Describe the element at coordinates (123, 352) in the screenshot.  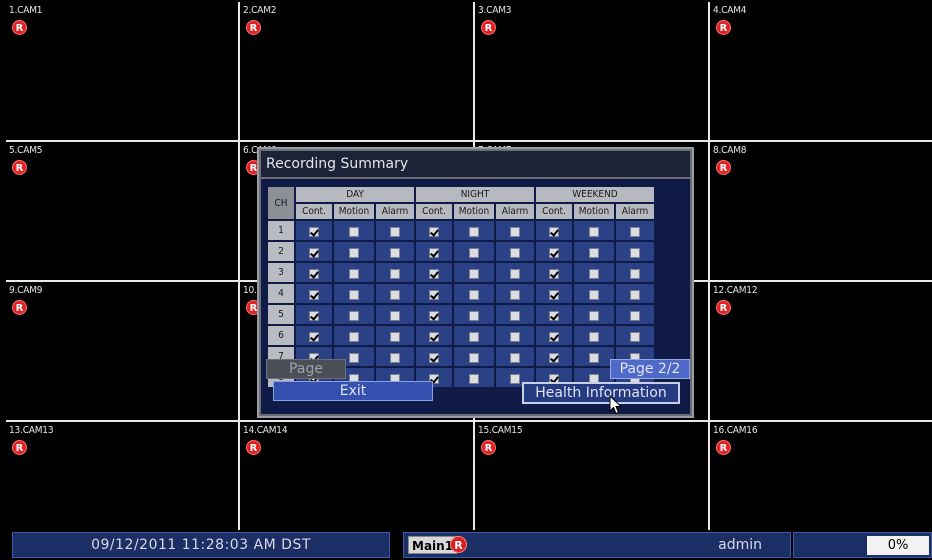
I see `camera-tile: 9.CAM9 R` at that location.